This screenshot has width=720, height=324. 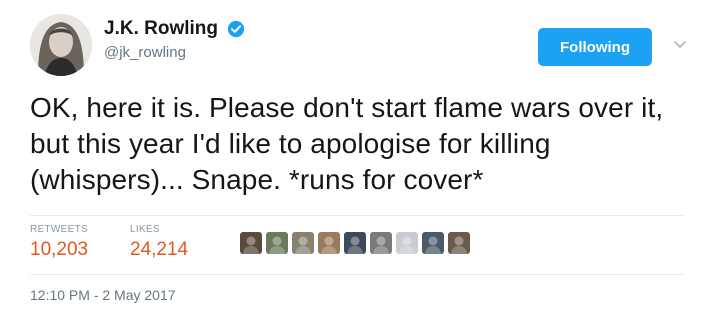 I want to click on retweets-stat: RETWEETS 10,203, so click(x=59, y=242).